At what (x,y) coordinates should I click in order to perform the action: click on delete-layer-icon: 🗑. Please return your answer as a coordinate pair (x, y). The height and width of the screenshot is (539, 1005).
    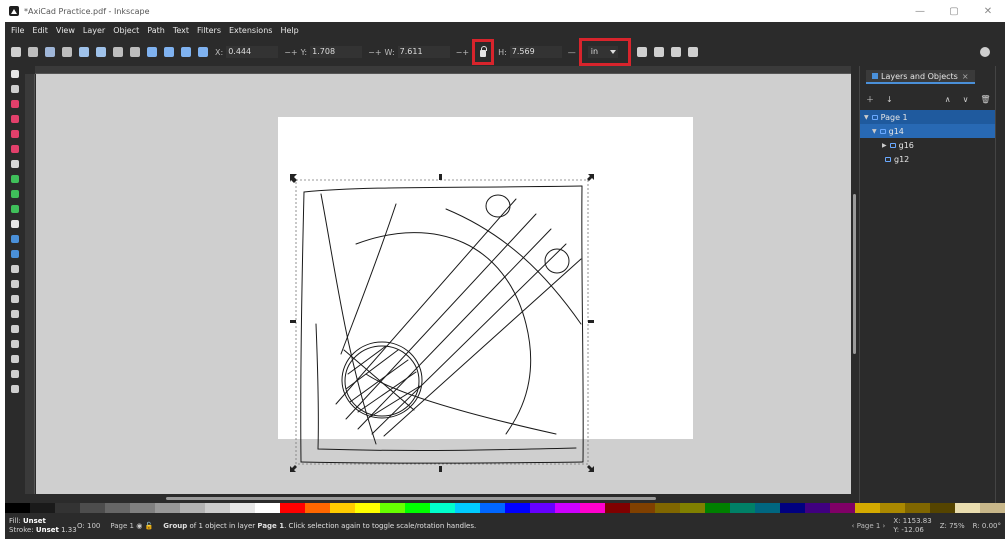
    Looking at the image, I should click on (985, 99).